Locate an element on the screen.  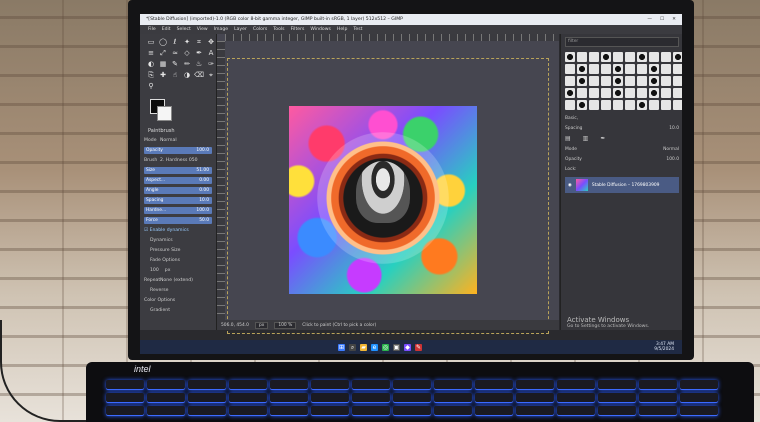
force-slider: Force 50.0 is located at coordinates (178, 220).